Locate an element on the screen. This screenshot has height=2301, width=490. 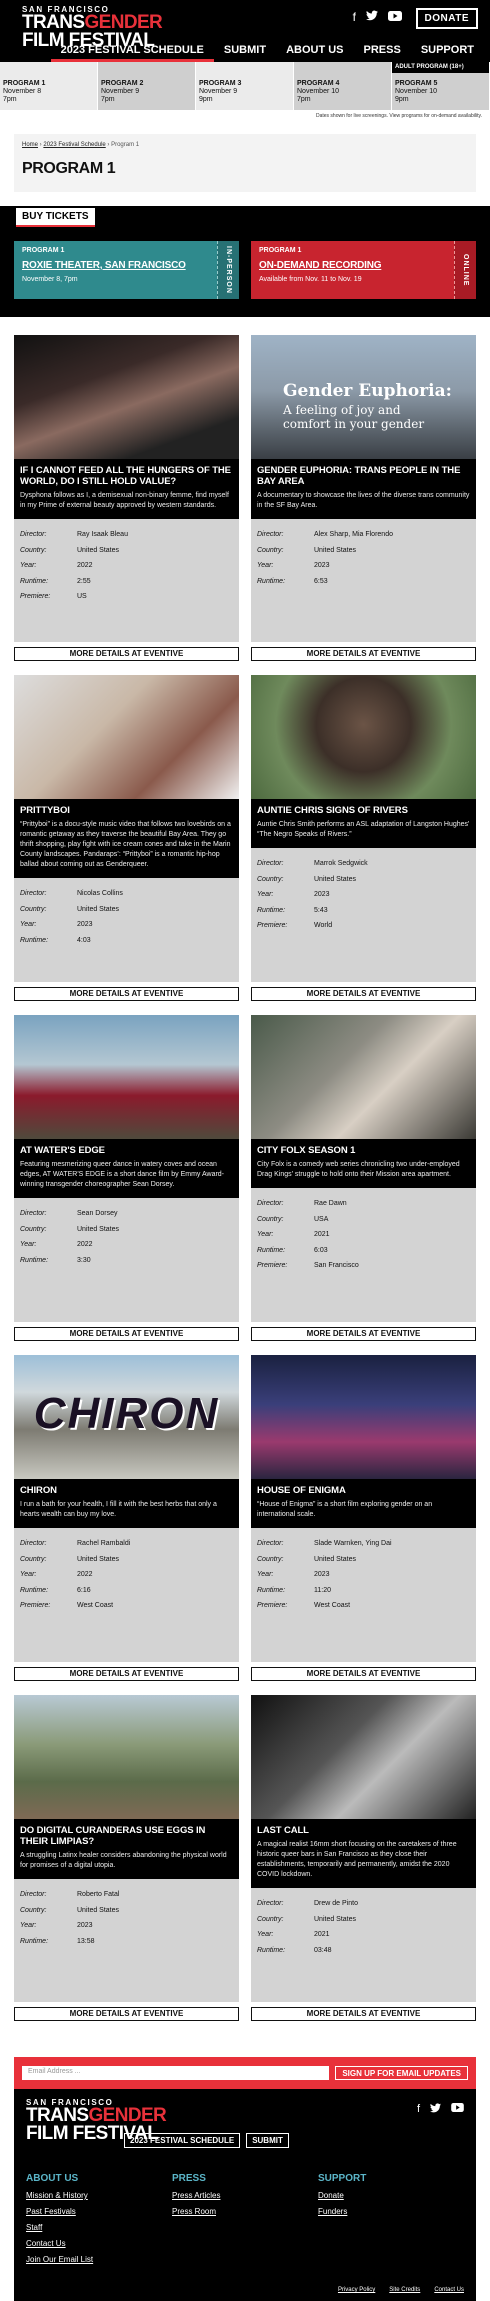
program-date: November 8 is located at coordinates (22, 91).